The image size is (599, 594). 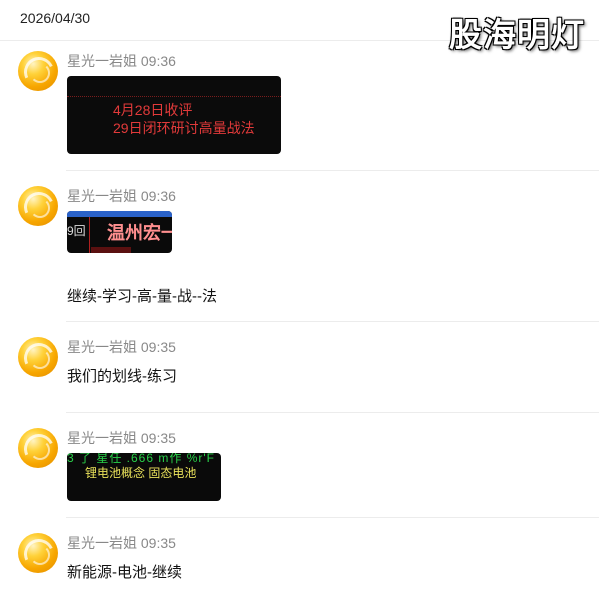 What do you see at coordinates (122, 375) in the screenshot?
I see `message-text: 我们的划线-练习` at bounding box center [122, 375].